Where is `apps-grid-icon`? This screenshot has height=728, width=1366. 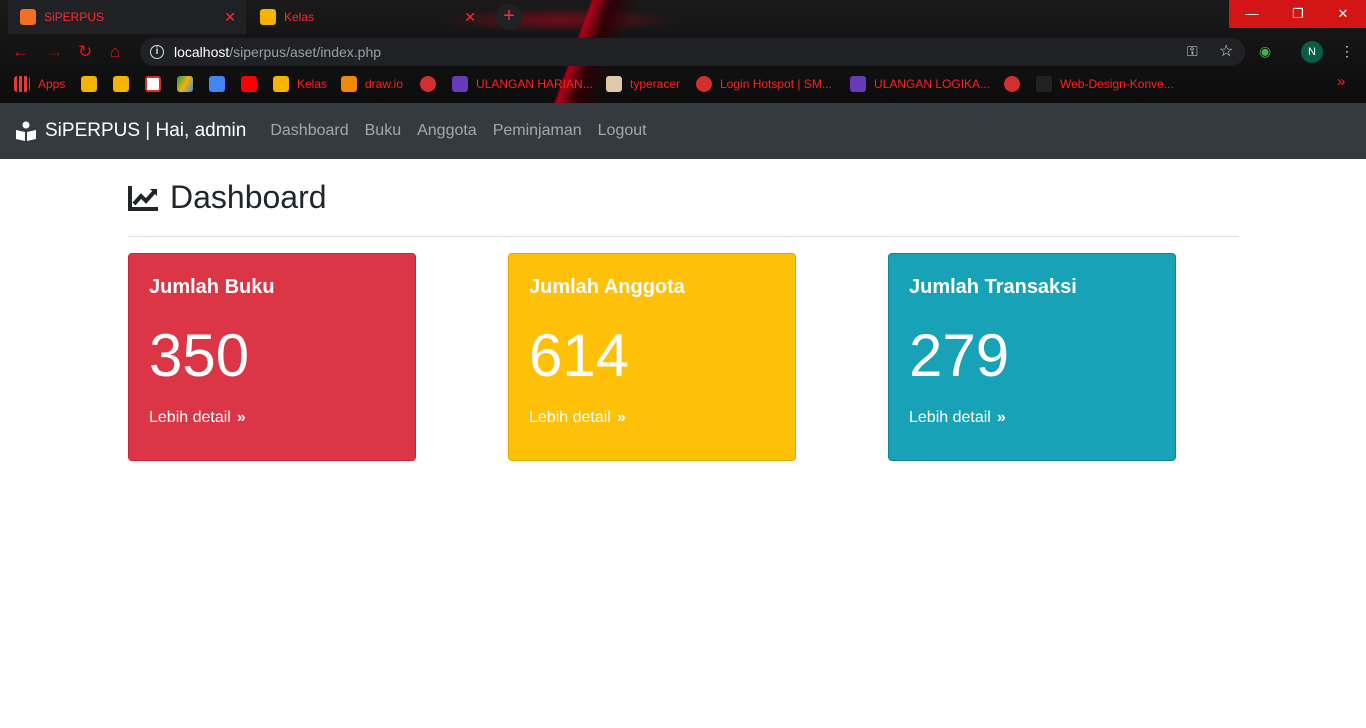
apps-grid-icon is located at coordinates (22, 84).